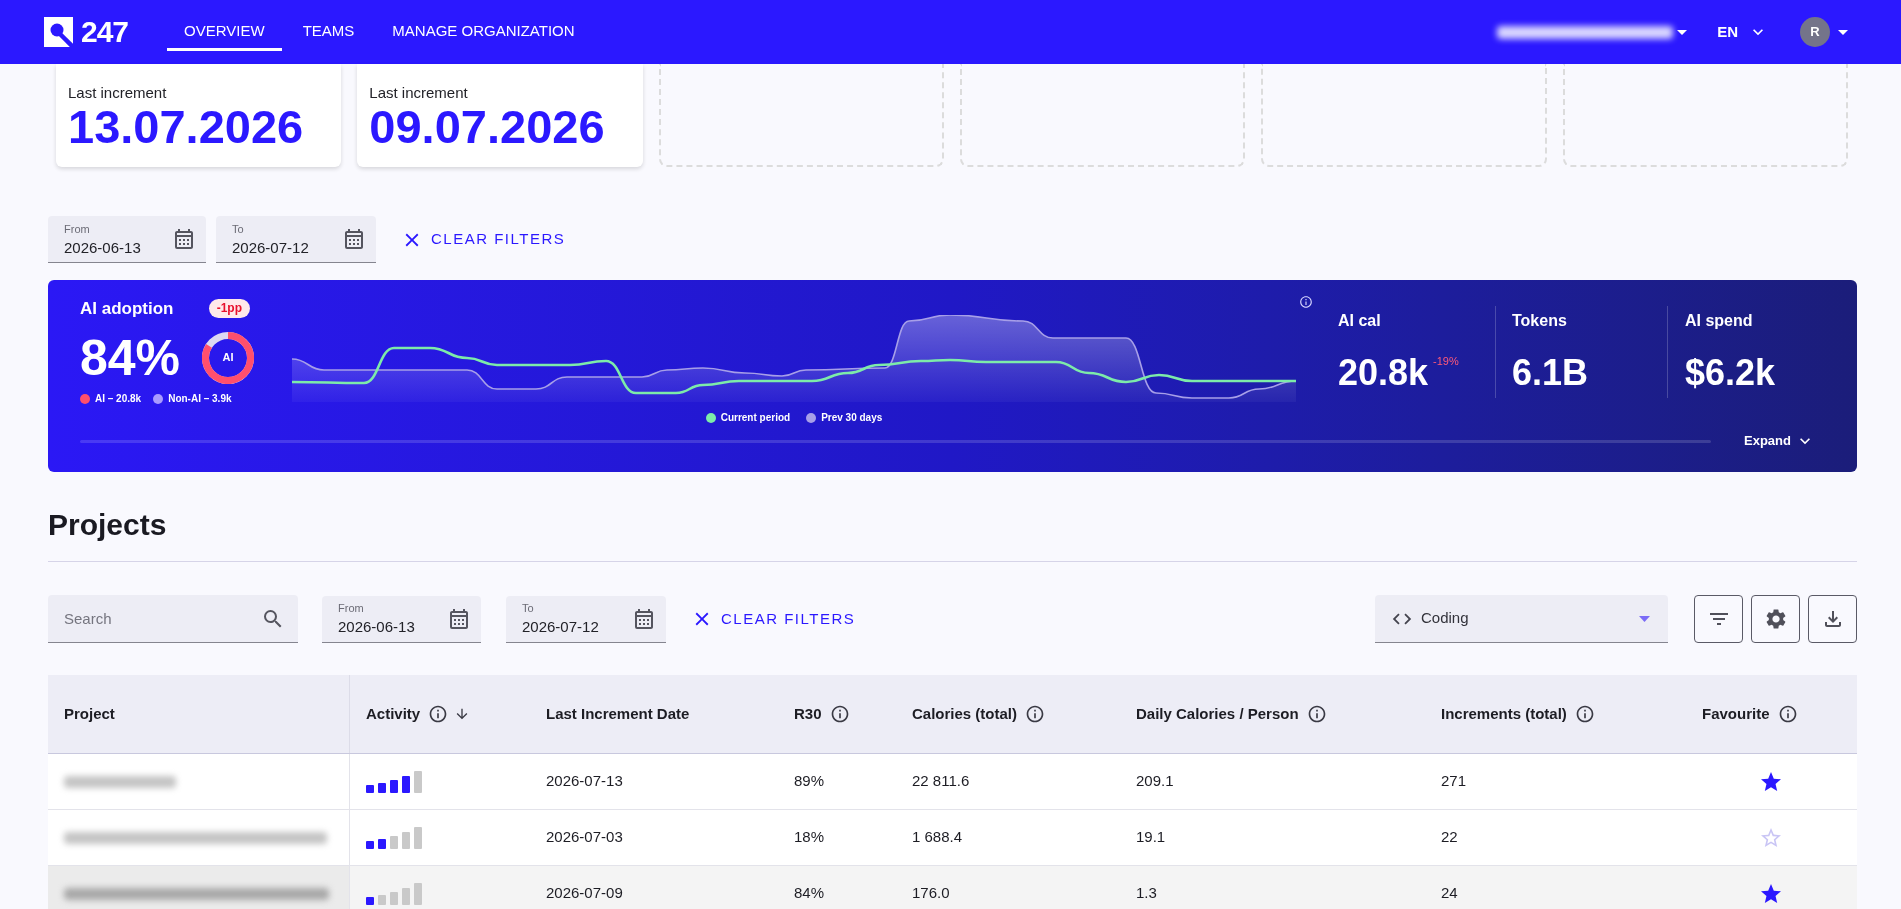 The height and width of the screenshot is (909, 1901). What do you see at coordinates (809, 893) in the screenshot?
I see `table-cell-text: 84%` at bounding box center [809, 893].